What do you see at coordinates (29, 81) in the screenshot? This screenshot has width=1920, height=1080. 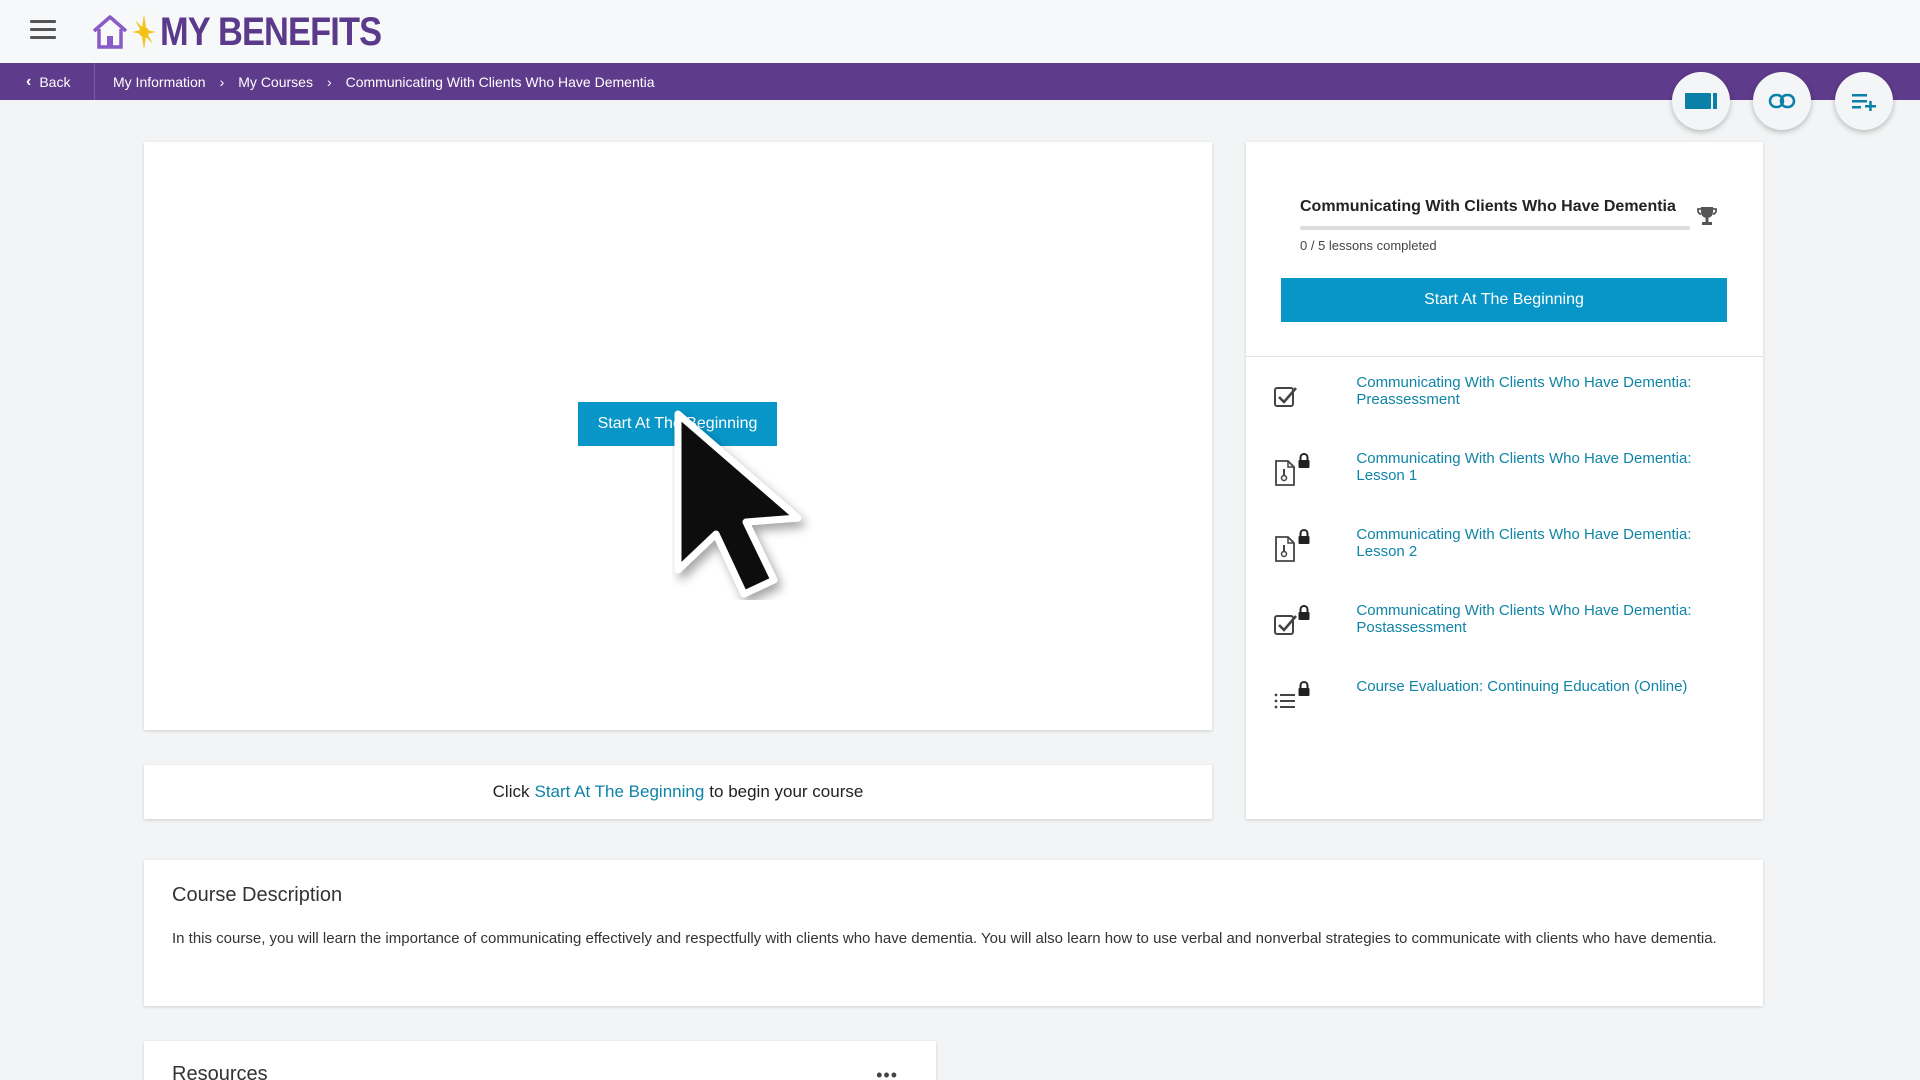 I see `chevron-left-icon: ‹` at bounding box center [29, 81].